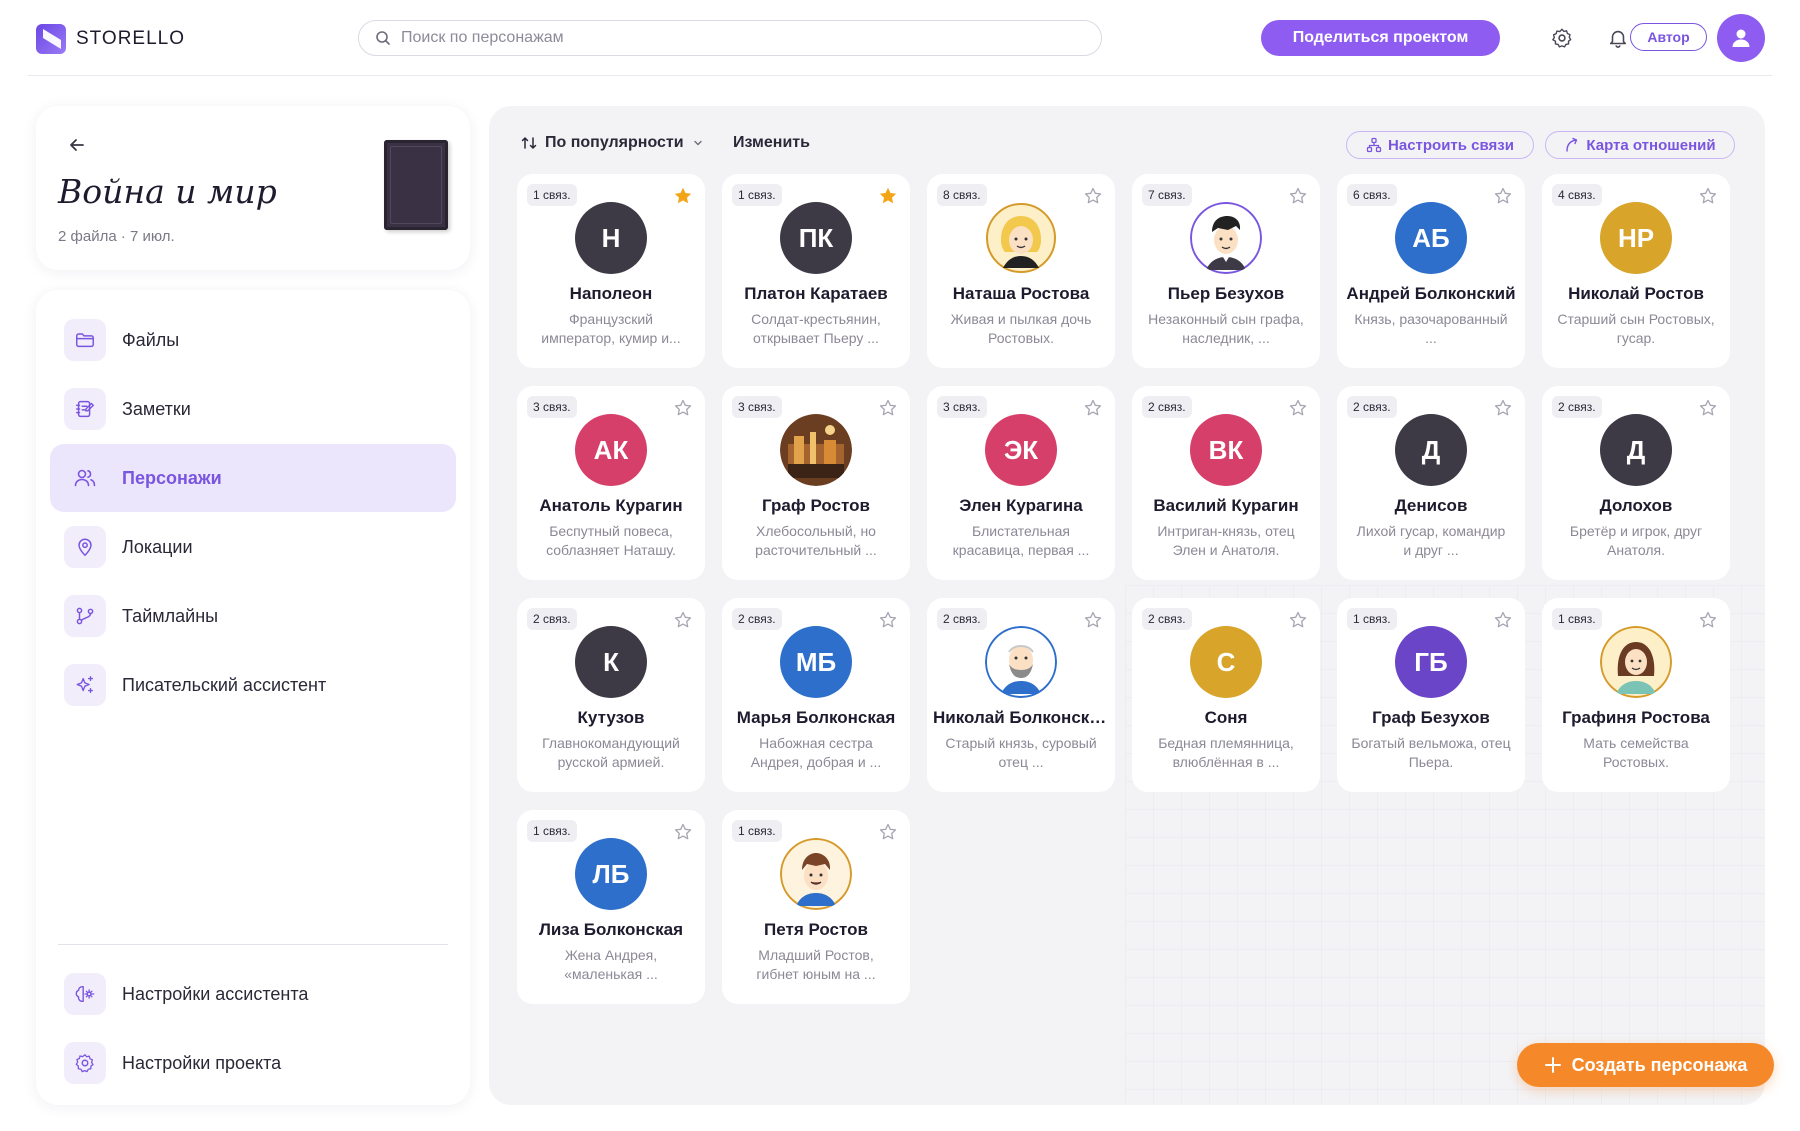 The height and width of the screenshot is (1131, 1800). Describe the element at coordinates (611, 874) in the screenshot. I see `character-avatar: ЛБ` at that location.